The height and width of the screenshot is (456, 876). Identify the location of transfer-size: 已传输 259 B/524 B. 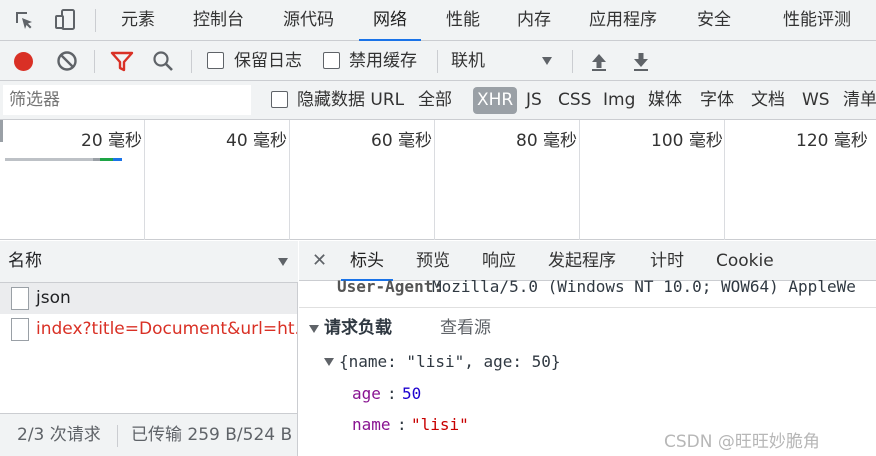
(212, 435).